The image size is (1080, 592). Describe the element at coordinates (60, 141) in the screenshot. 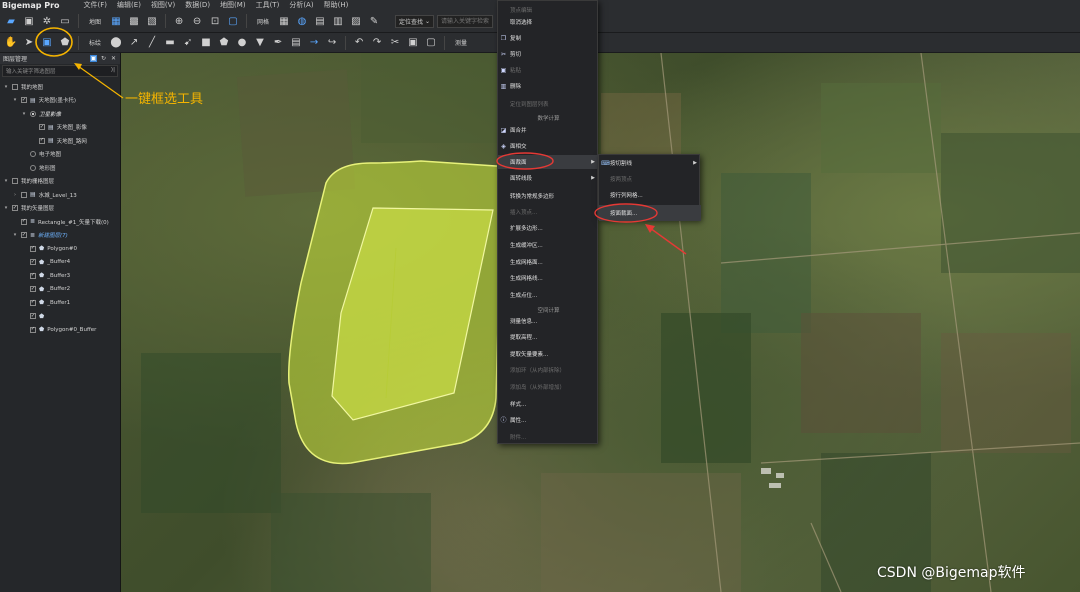

I see `layer-tree-row: ✓ ▤ 天地图_路网` at that location.